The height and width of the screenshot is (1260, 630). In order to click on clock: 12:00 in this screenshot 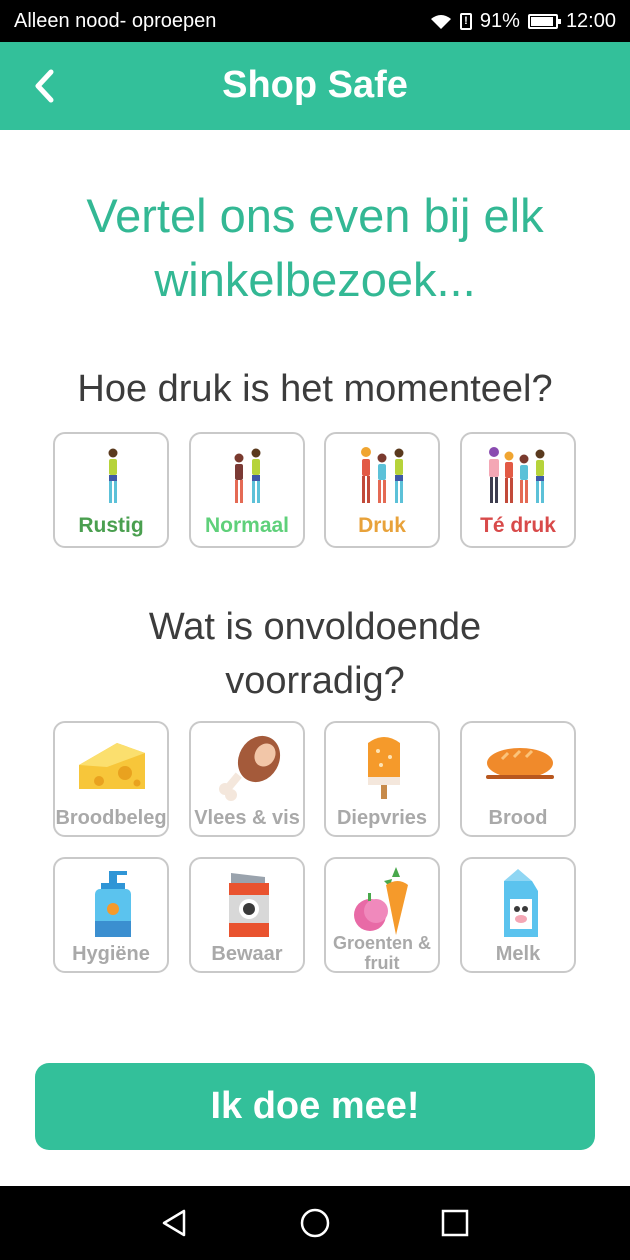, I will do `click(590, 21)`.